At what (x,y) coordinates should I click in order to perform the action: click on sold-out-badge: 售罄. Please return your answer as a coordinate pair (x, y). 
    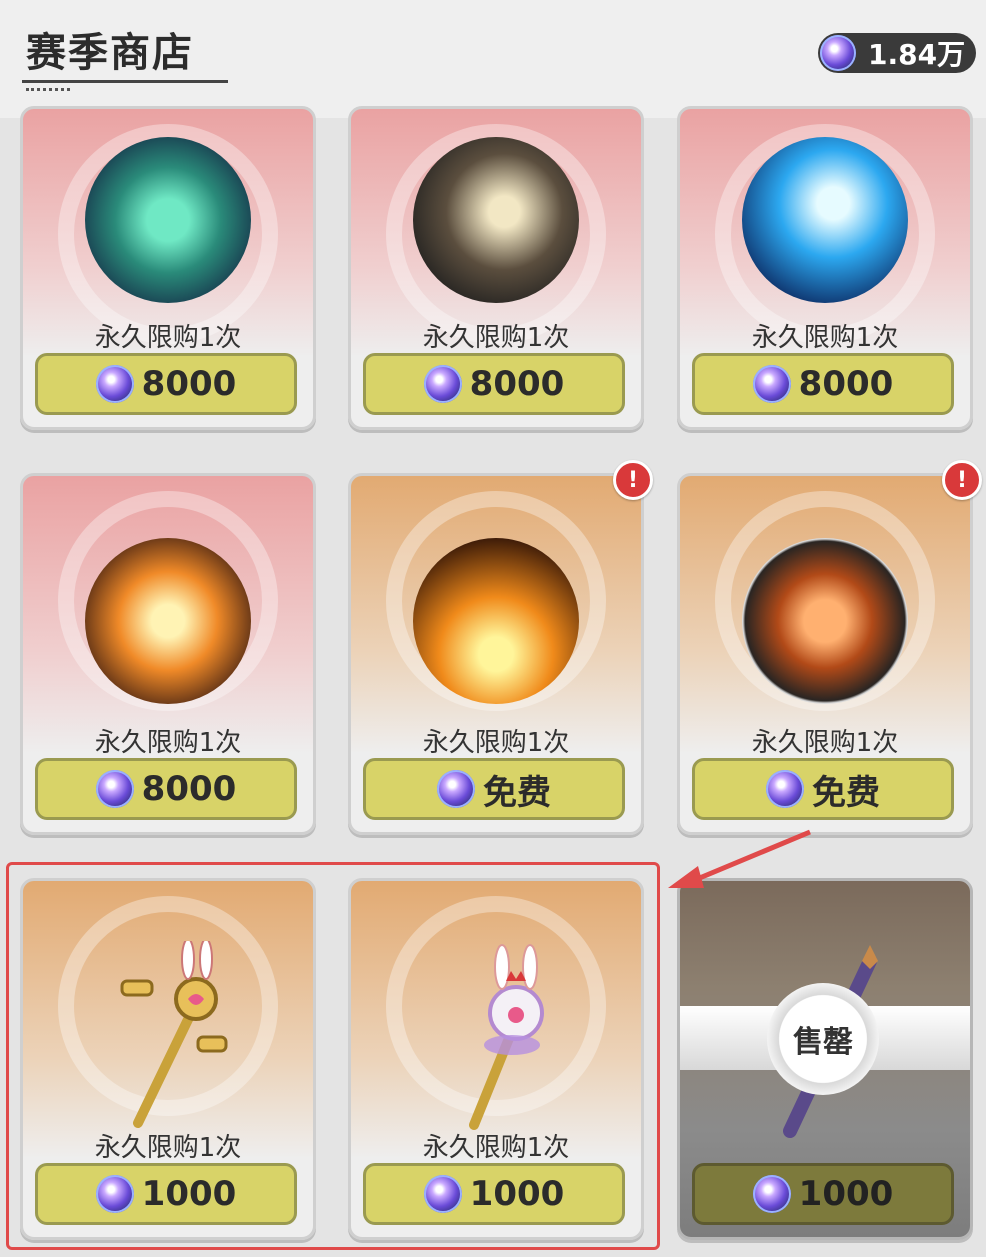
    Looking at the image, I should click on (823, 1039).